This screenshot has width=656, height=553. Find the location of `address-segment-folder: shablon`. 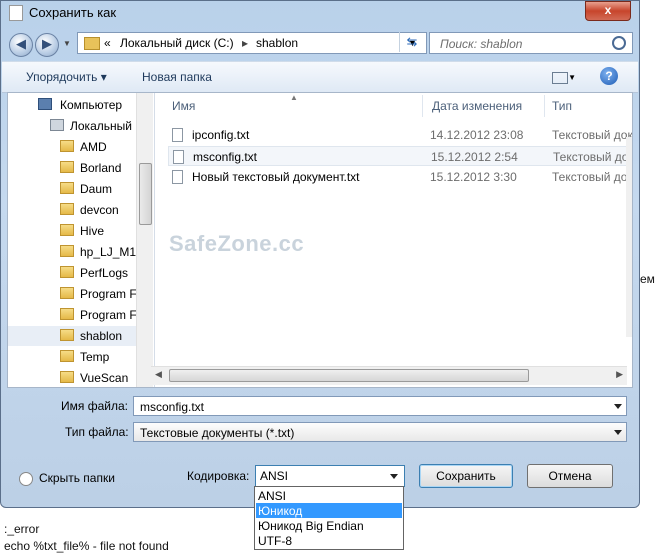

address-segment-folder: shablon is located at coordinates (277, 43).